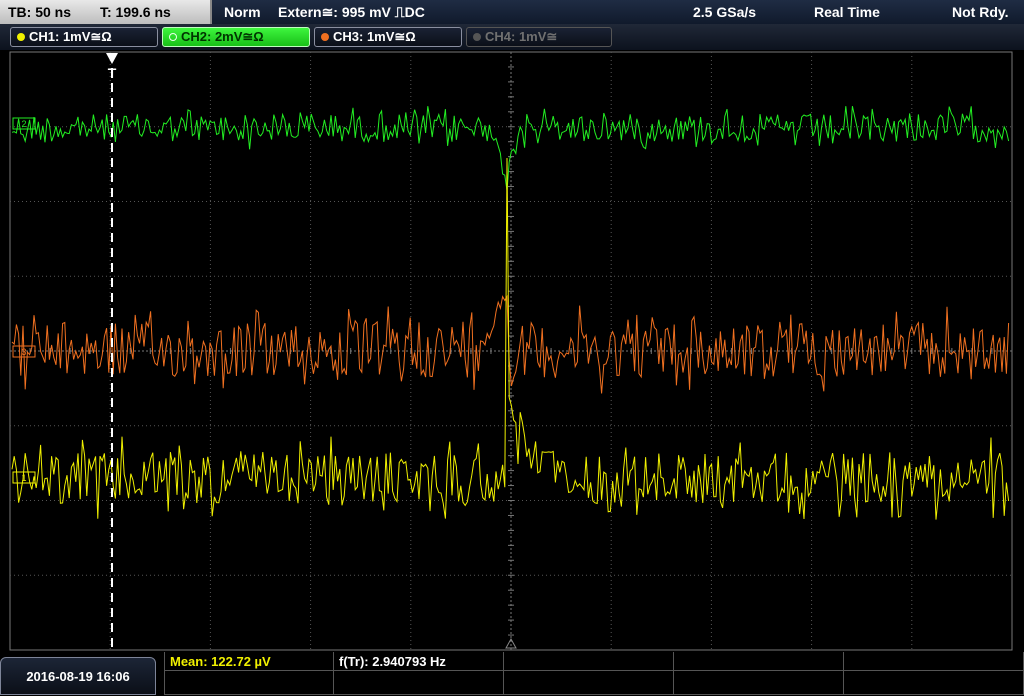  What do you see at coordinates (135, 12) in the screenshot?
I see `trigger-time-value: T: 199.6 ns` at bounding box center [135, 12].